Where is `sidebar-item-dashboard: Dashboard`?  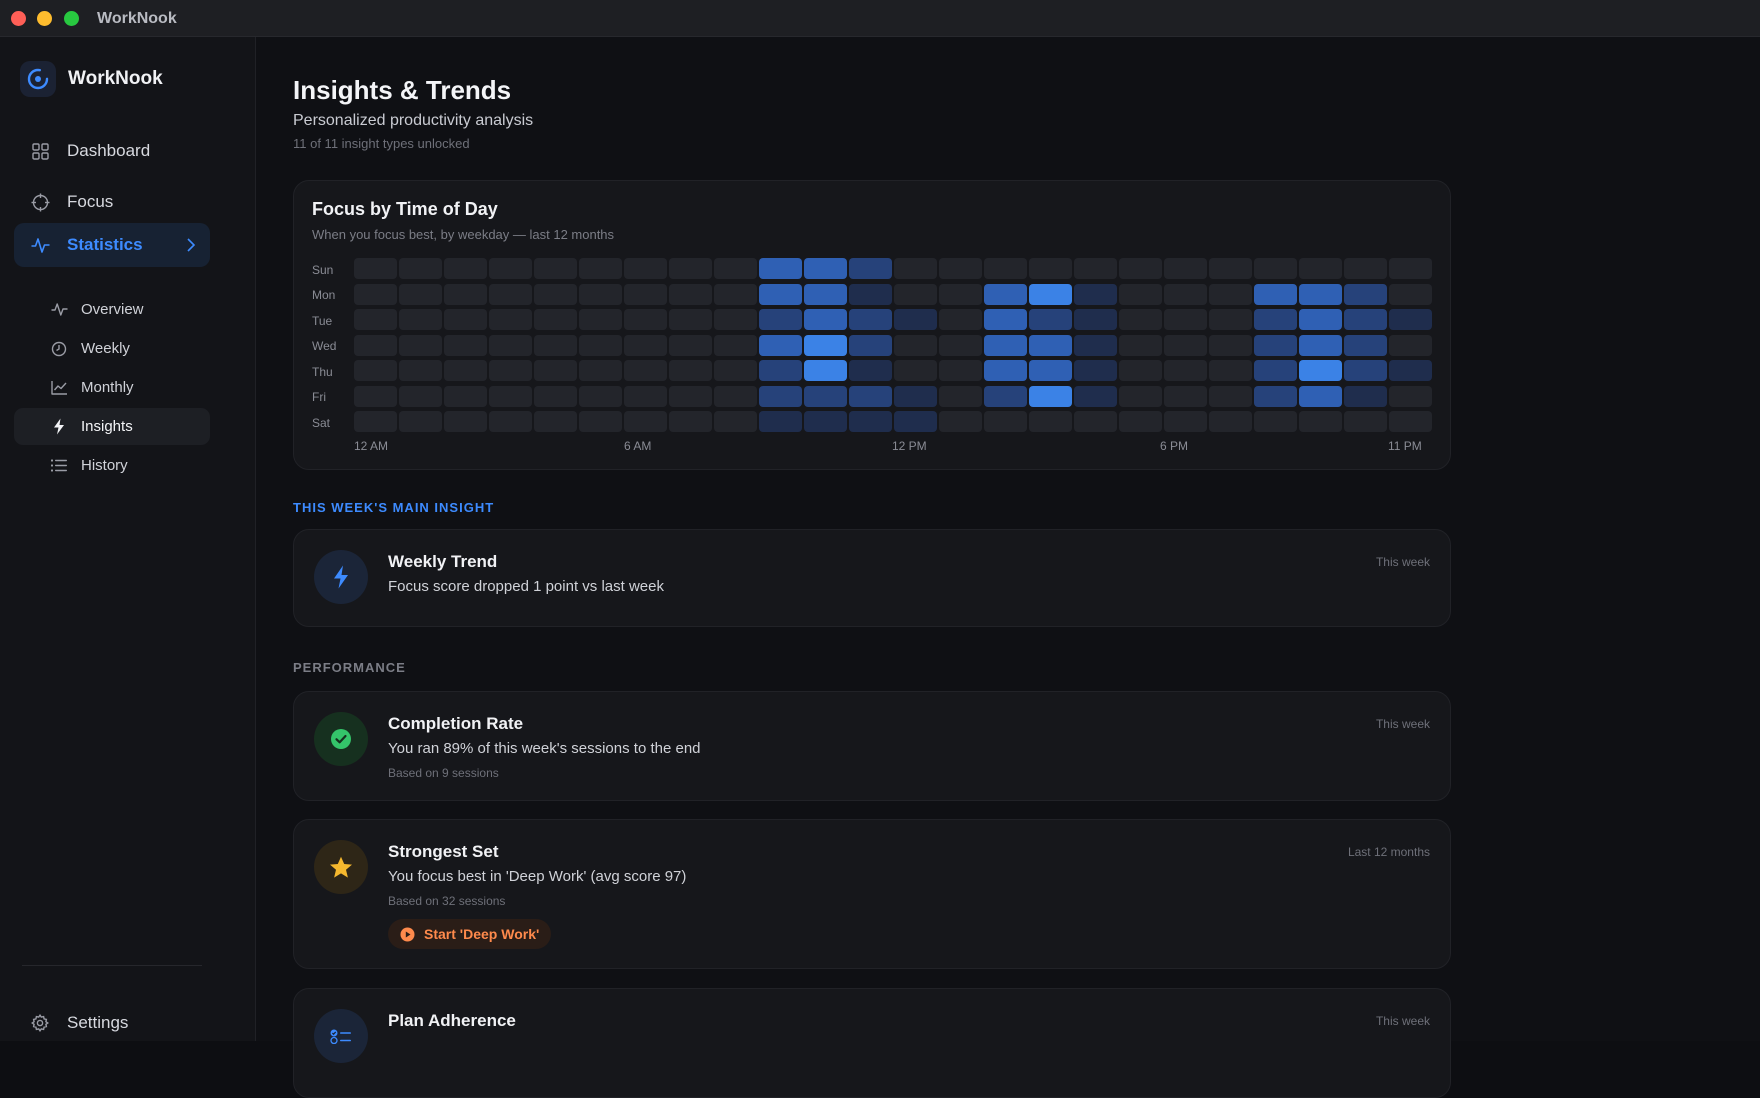
sidebar-item-dashboard: Dashboard is located at coordinates (112, 151).